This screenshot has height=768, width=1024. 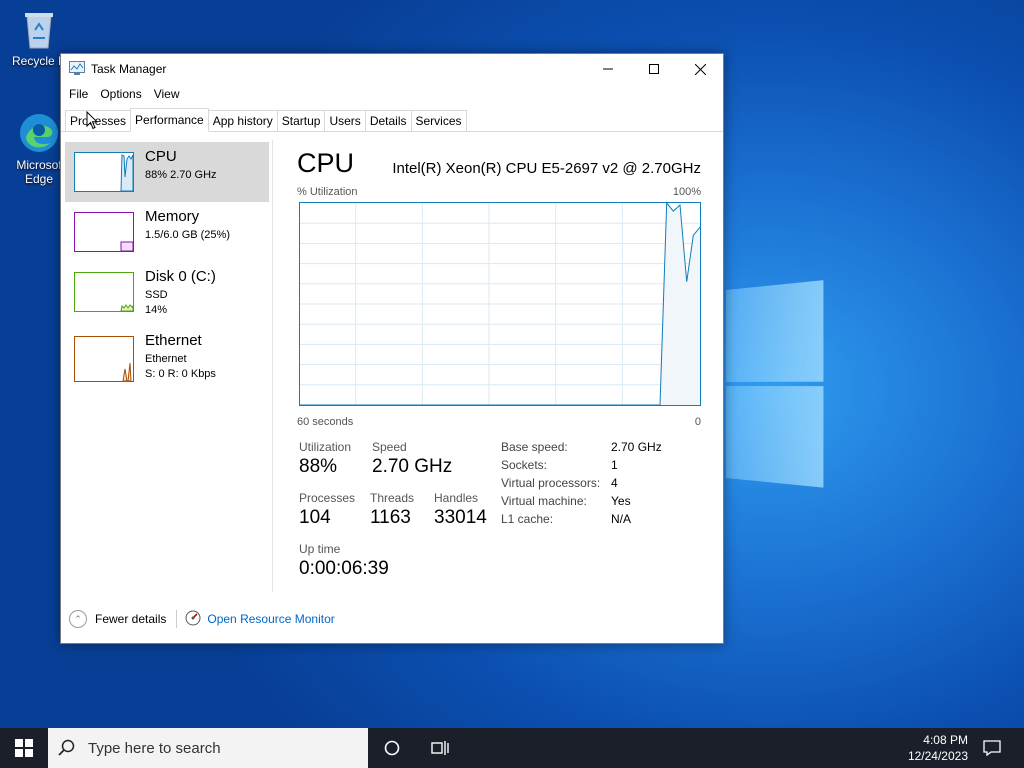 I want to click on footer-divider, so click(x=177, y=619).